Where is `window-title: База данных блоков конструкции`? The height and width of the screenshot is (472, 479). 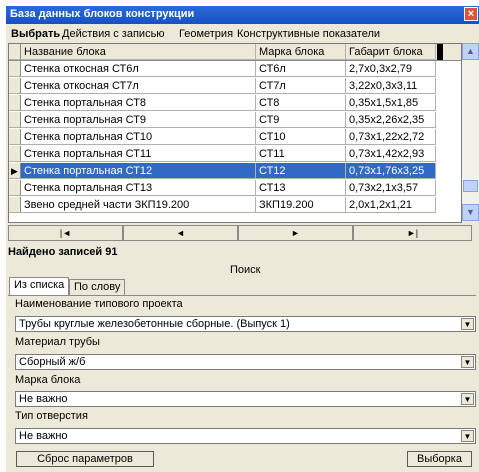 window-title: База данных блоков конструкции is located at coordinates (102, 14).